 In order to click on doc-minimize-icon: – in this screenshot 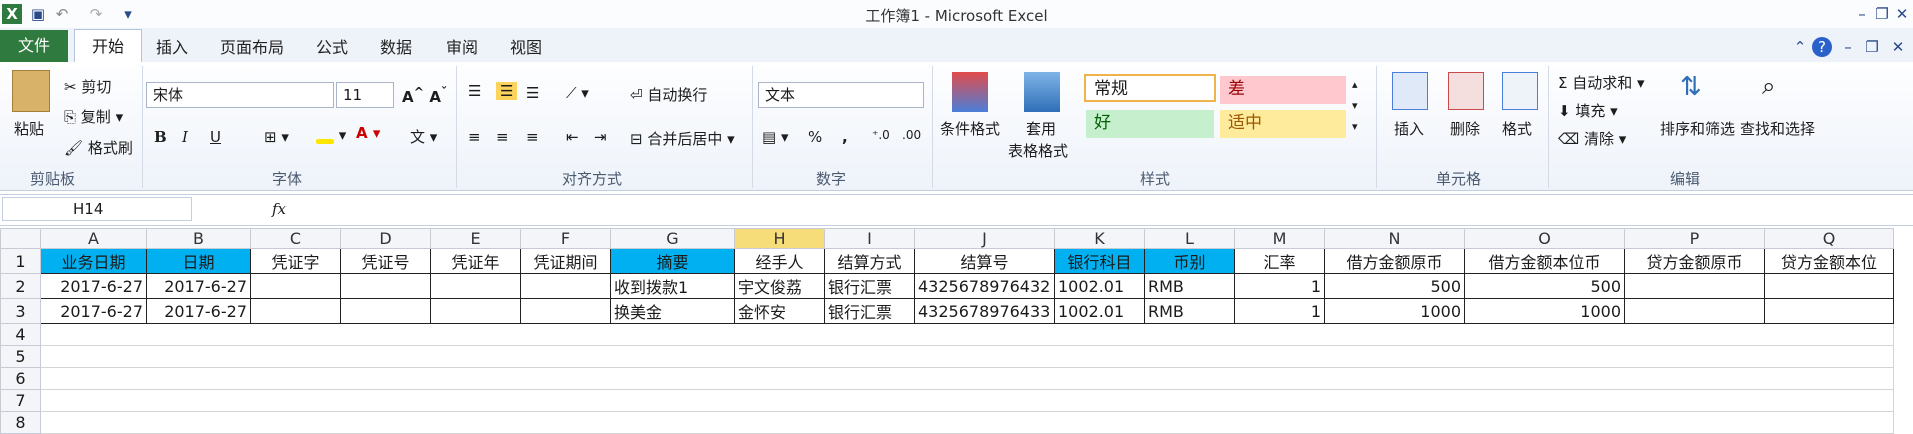, I will do `click(1848, 47)`.